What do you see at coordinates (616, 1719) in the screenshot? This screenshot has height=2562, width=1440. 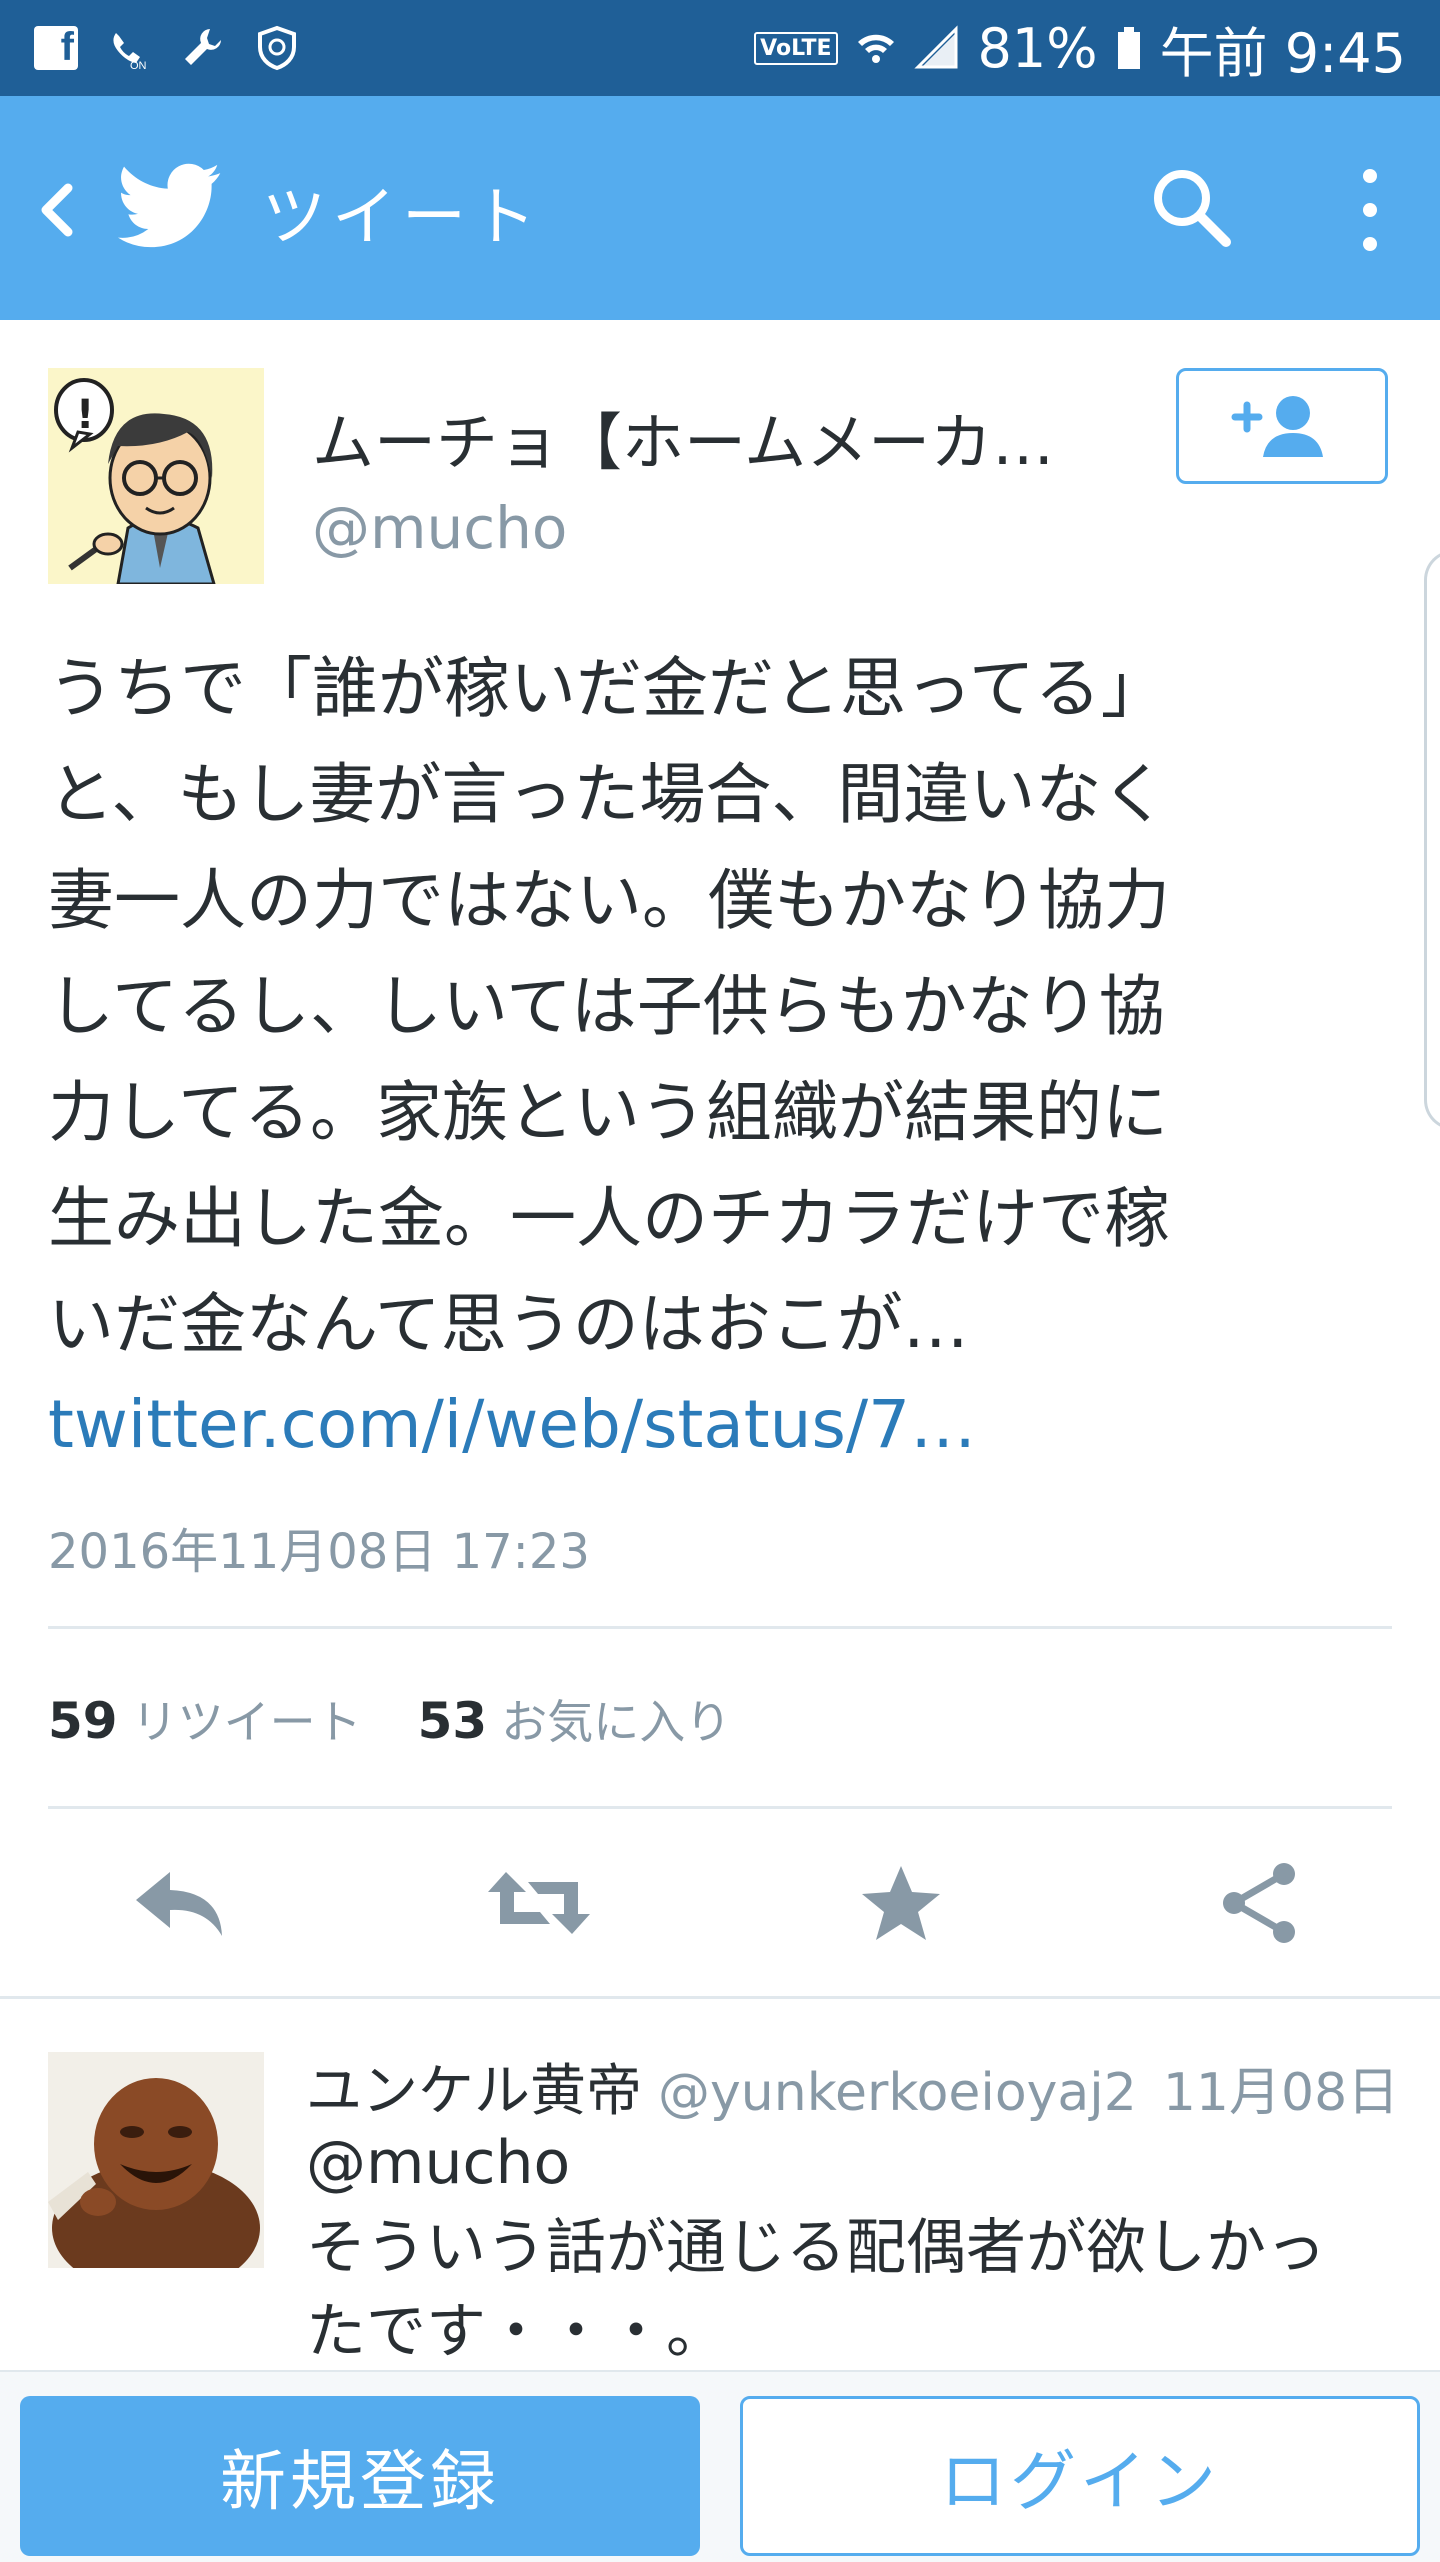 I see `favorite-label: お気に入り` at bounding box center [616, 1719].